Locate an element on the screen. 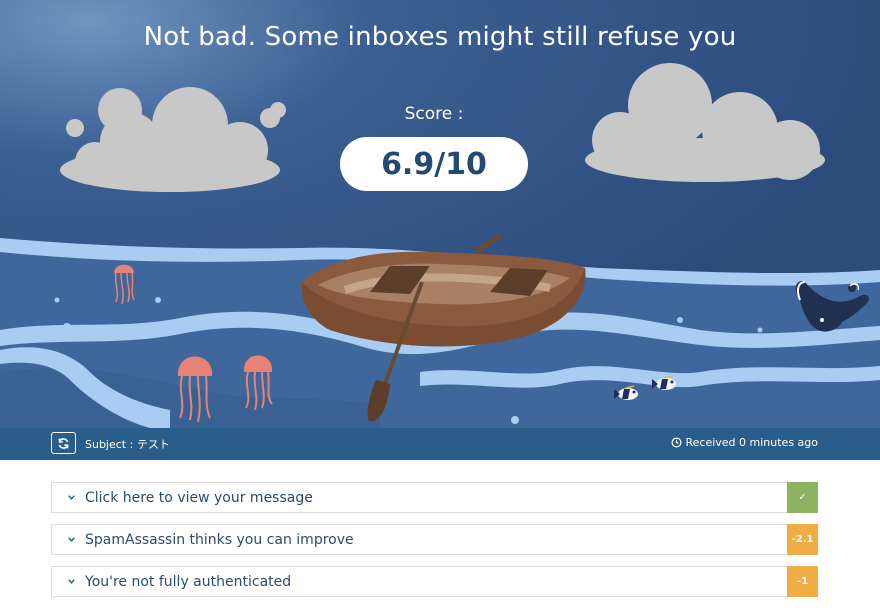 Image resolution: width=880 pixels, height=608 pixels. subject-bar: Subject : テスト Received 0 minutes ago is located at coordinates (440, 444).